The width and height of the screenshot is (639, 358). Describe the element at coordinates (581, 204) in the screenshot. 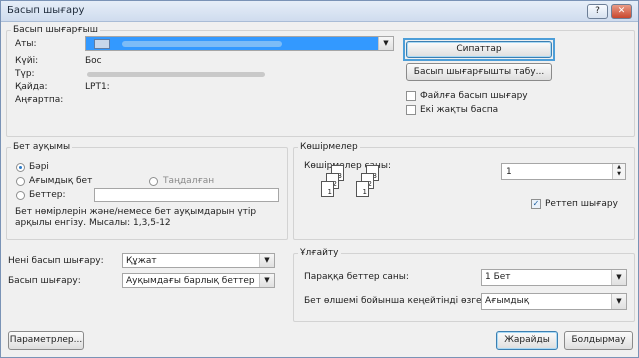

I see `collate-label: Реттеп шығару` at that location.